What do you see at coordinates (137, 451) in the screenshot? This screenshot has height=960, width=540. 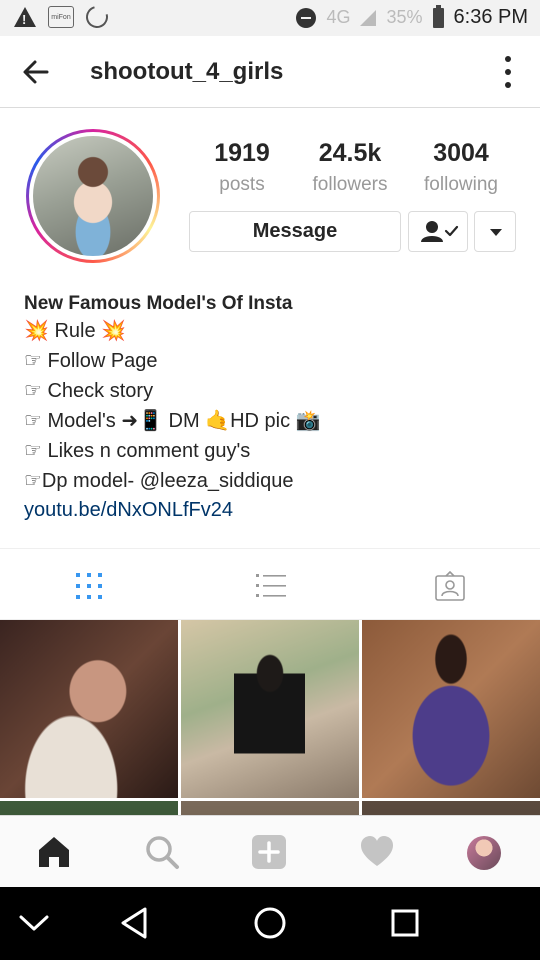 I see `bio-line: ☞ Likes n comment guy's` at bounding box center [137, 451].